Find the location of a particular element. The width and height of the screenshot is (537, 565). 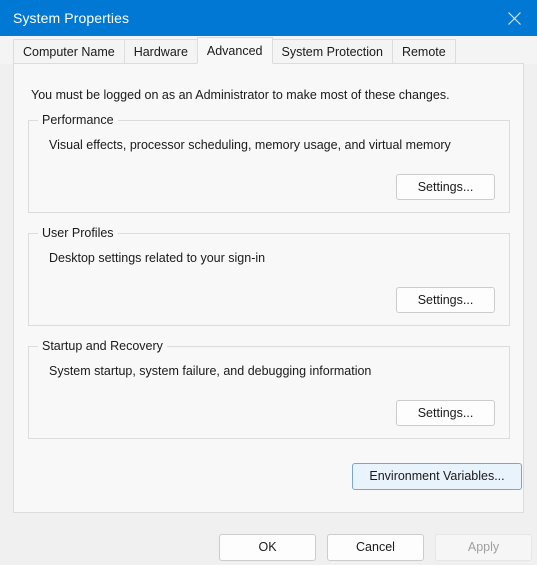

tab-system-protection: System Protection is located at coordinates (332, 51).